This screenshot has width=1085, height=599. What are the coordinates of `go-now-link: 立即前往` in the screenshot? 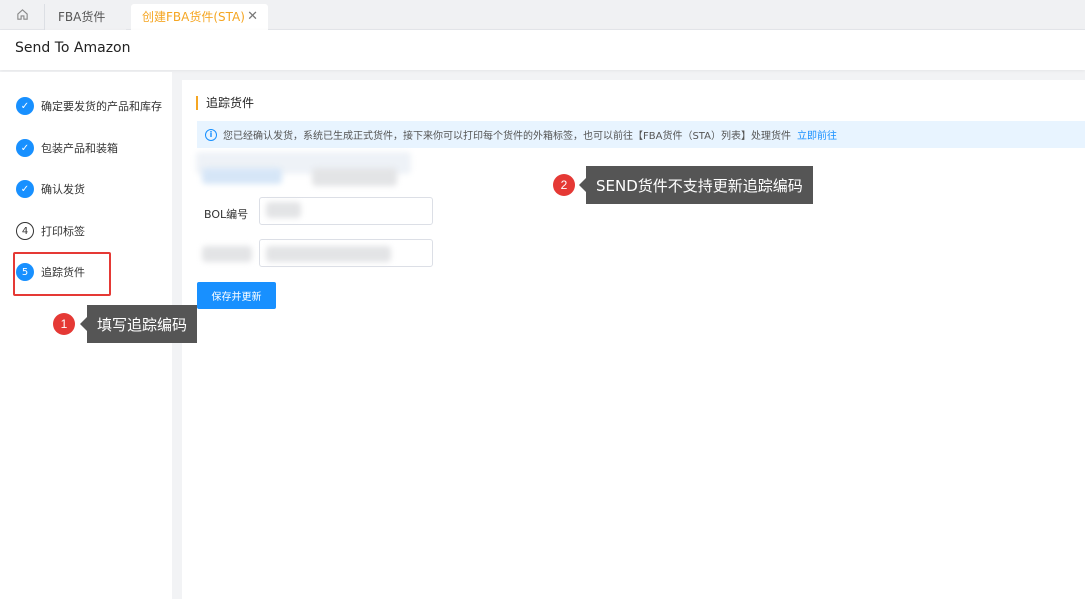 It's located at (817, 134).